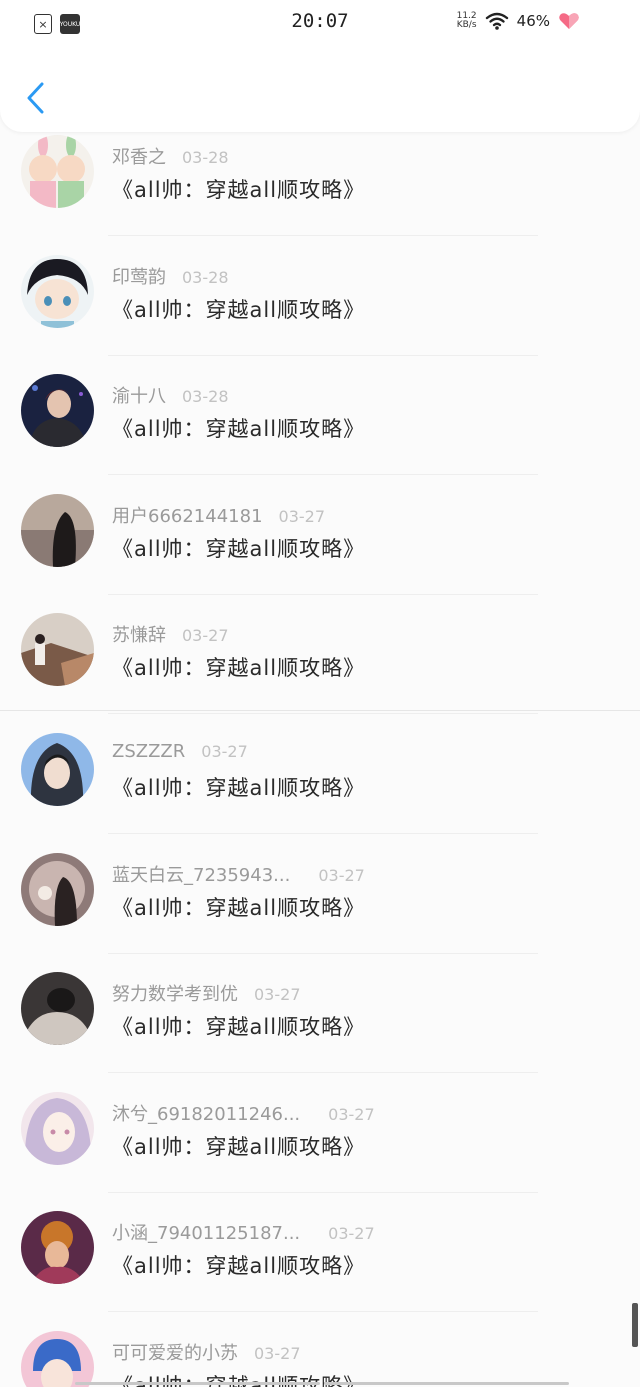  What do you see at coordinates (569, 21) in the screenshot?
I see `battery-heart-icon` at bounding box center [569, 21].